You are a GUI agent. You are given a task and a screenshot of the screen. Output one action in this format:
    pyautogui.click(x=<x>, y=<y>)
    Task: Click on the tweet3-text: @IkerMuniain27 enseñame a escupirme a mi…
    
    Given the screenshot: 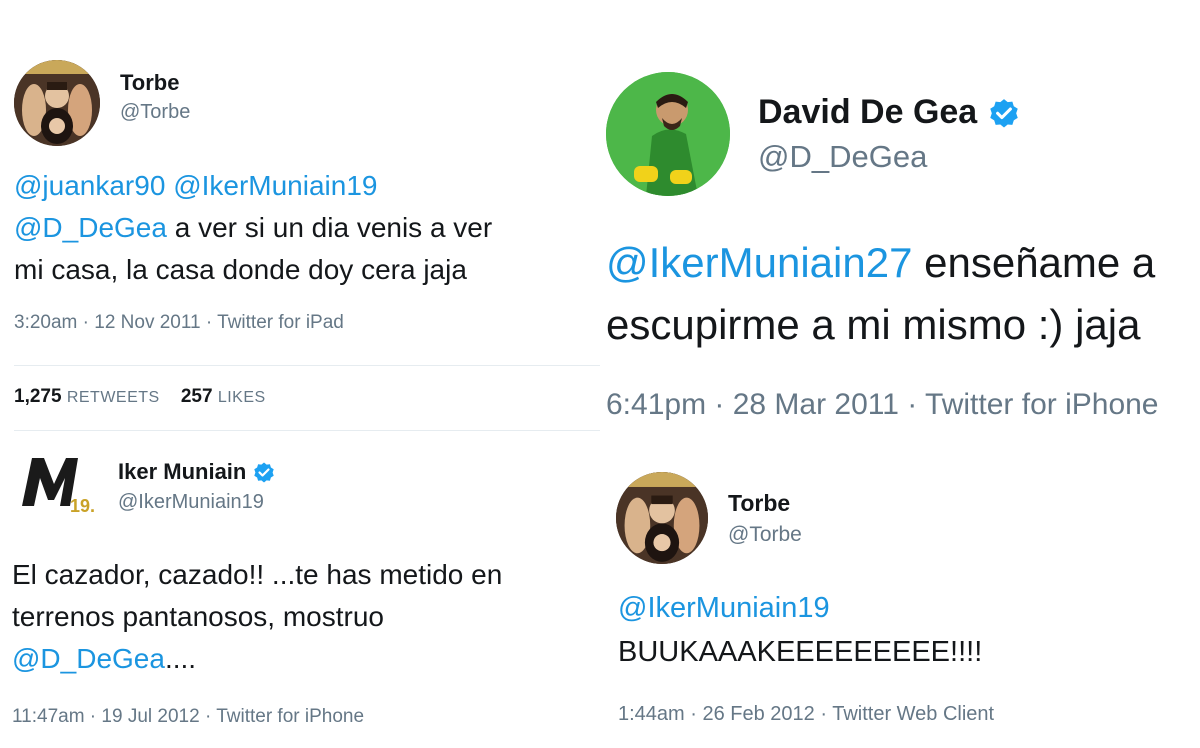 What is the action you would take?
    pyautogui.click(x=903, y=294)
    